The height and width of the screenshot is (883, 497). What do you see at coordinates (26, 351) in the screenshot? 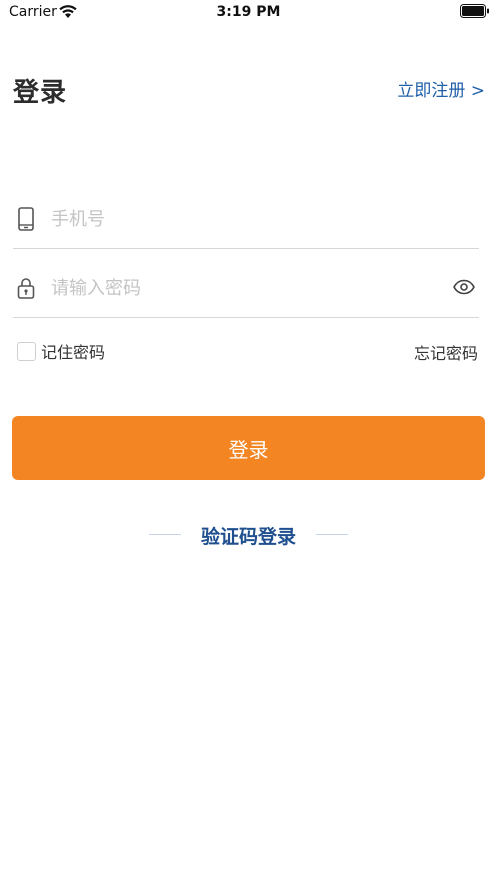
I see `remember-checkbox` at bounding box center [26, 351].